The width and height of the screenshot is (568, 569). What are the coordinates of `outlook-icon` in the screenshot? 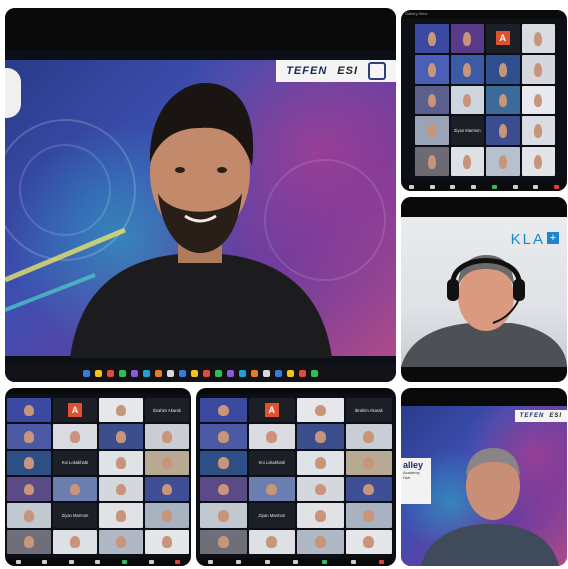 It's located at (314, 373).